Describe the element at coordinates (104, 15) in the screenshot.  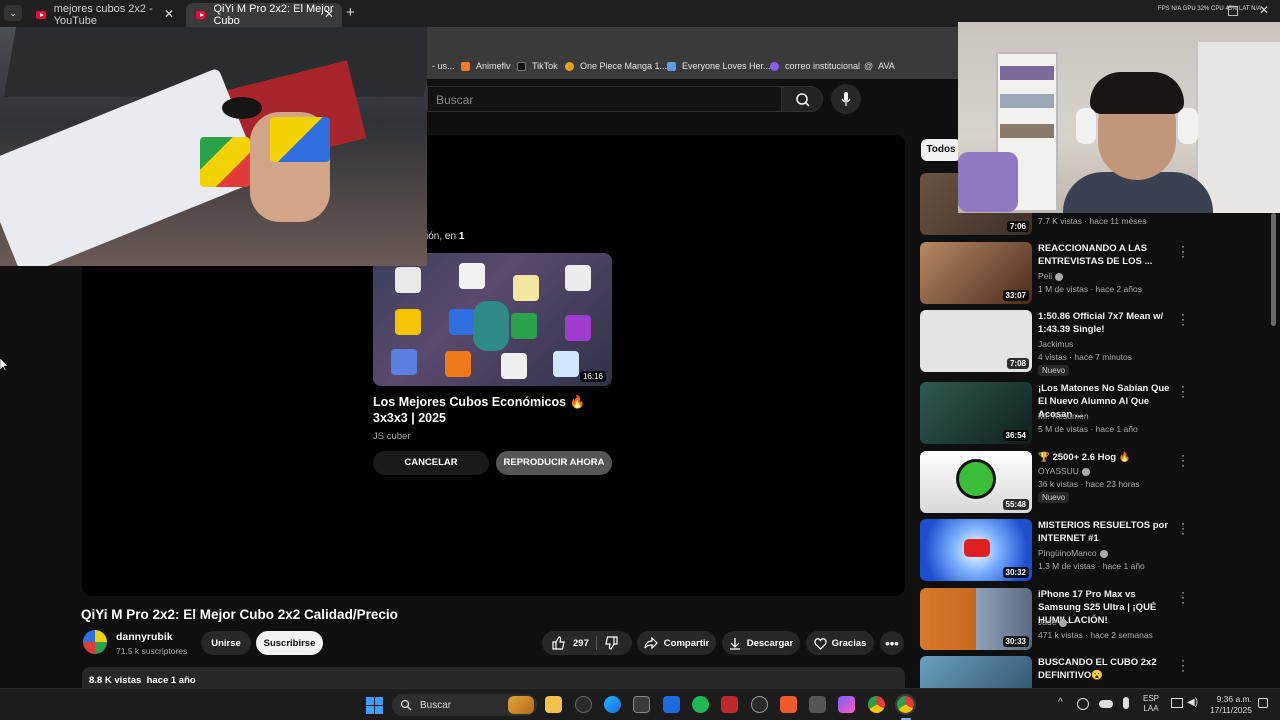
I see `tab-mejores-cubos: mejores cubos 2x2 - YouTube ✕` at that location.